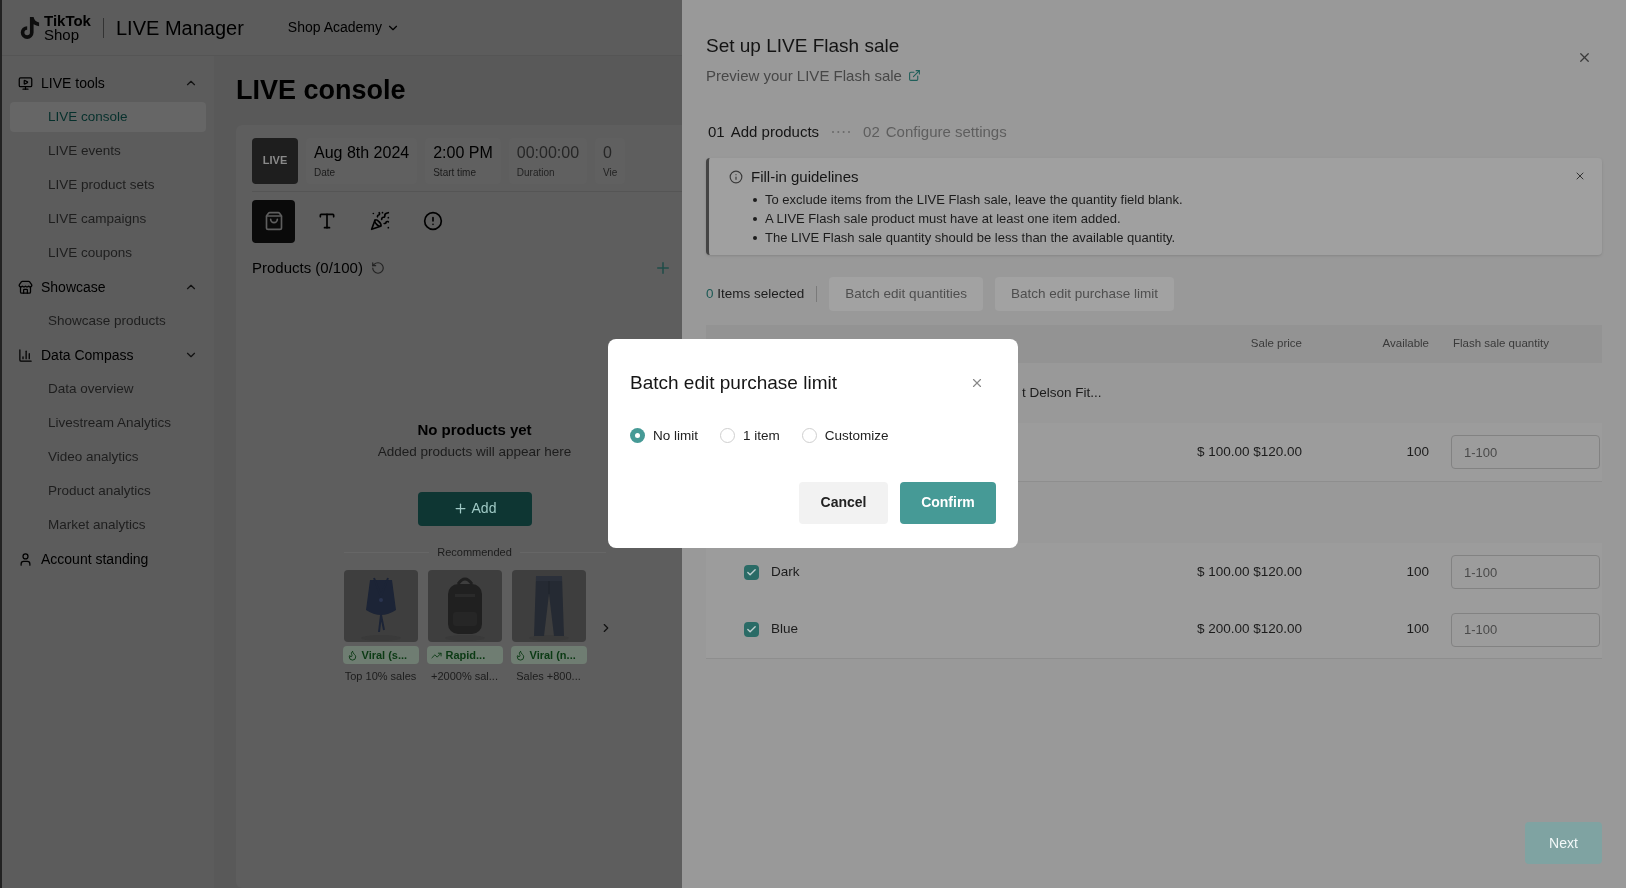 This screenshot has height=888, width=1626. What do you see at coordinates (948, 502) in the screenshot?
I see `confirm-button: Confirm` at bounding box center [948, 502].